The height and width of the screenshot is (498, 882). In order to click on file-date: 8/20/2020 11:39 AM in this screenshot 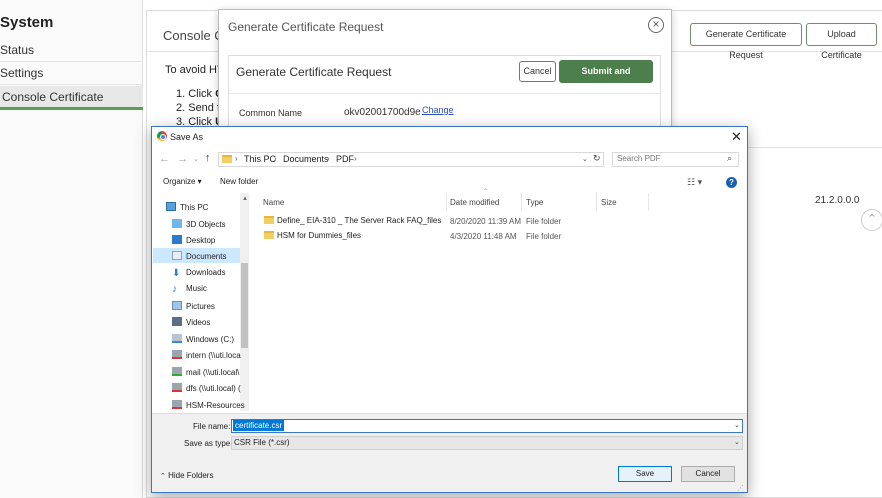, I will do `click(486, 221)`.